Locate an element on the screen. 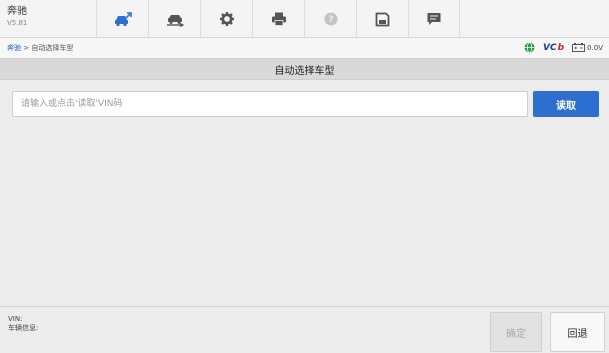  vci-label-b: b is located at coordinates (561, 47).